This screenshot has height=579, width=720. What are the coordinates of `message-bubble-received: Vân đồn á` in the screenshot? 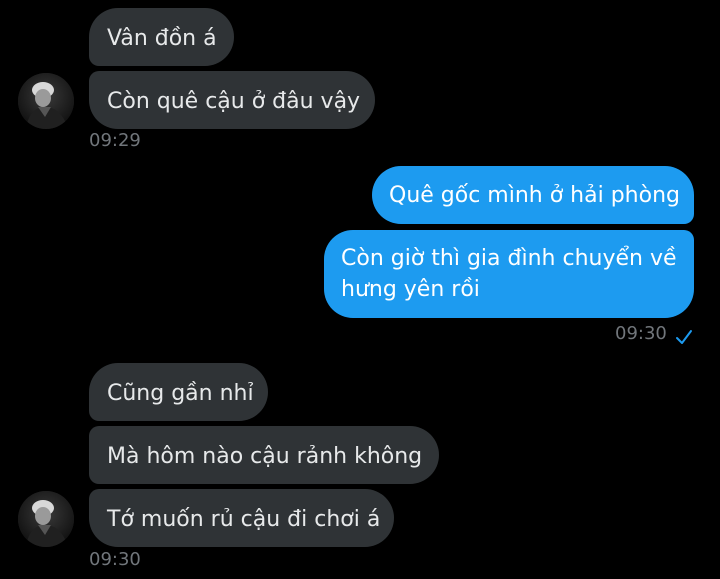 It's located at (161, 37).